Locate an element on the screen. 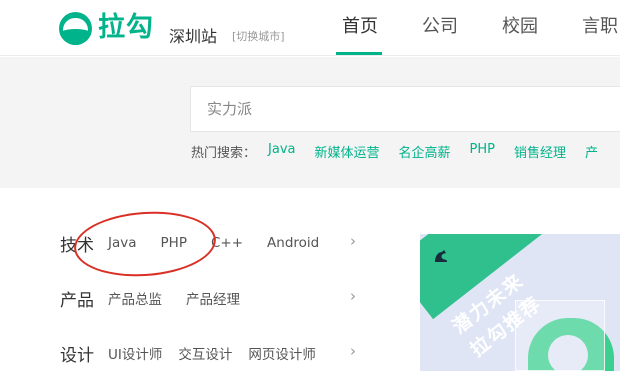 The width and height of the screenshot is (620, 371). nav-campus: 校园 is located at coordinates (540, 28).